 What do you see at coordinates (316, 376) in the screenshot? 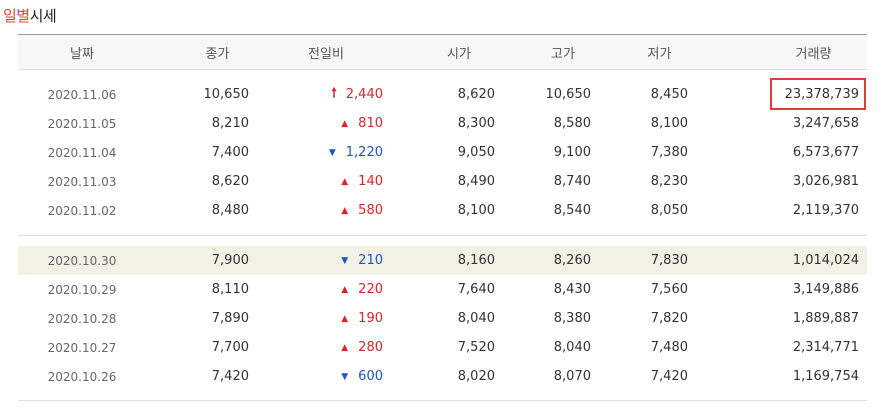
I see `diff-cell: ▼ 600` at bounding box center [316, 376].